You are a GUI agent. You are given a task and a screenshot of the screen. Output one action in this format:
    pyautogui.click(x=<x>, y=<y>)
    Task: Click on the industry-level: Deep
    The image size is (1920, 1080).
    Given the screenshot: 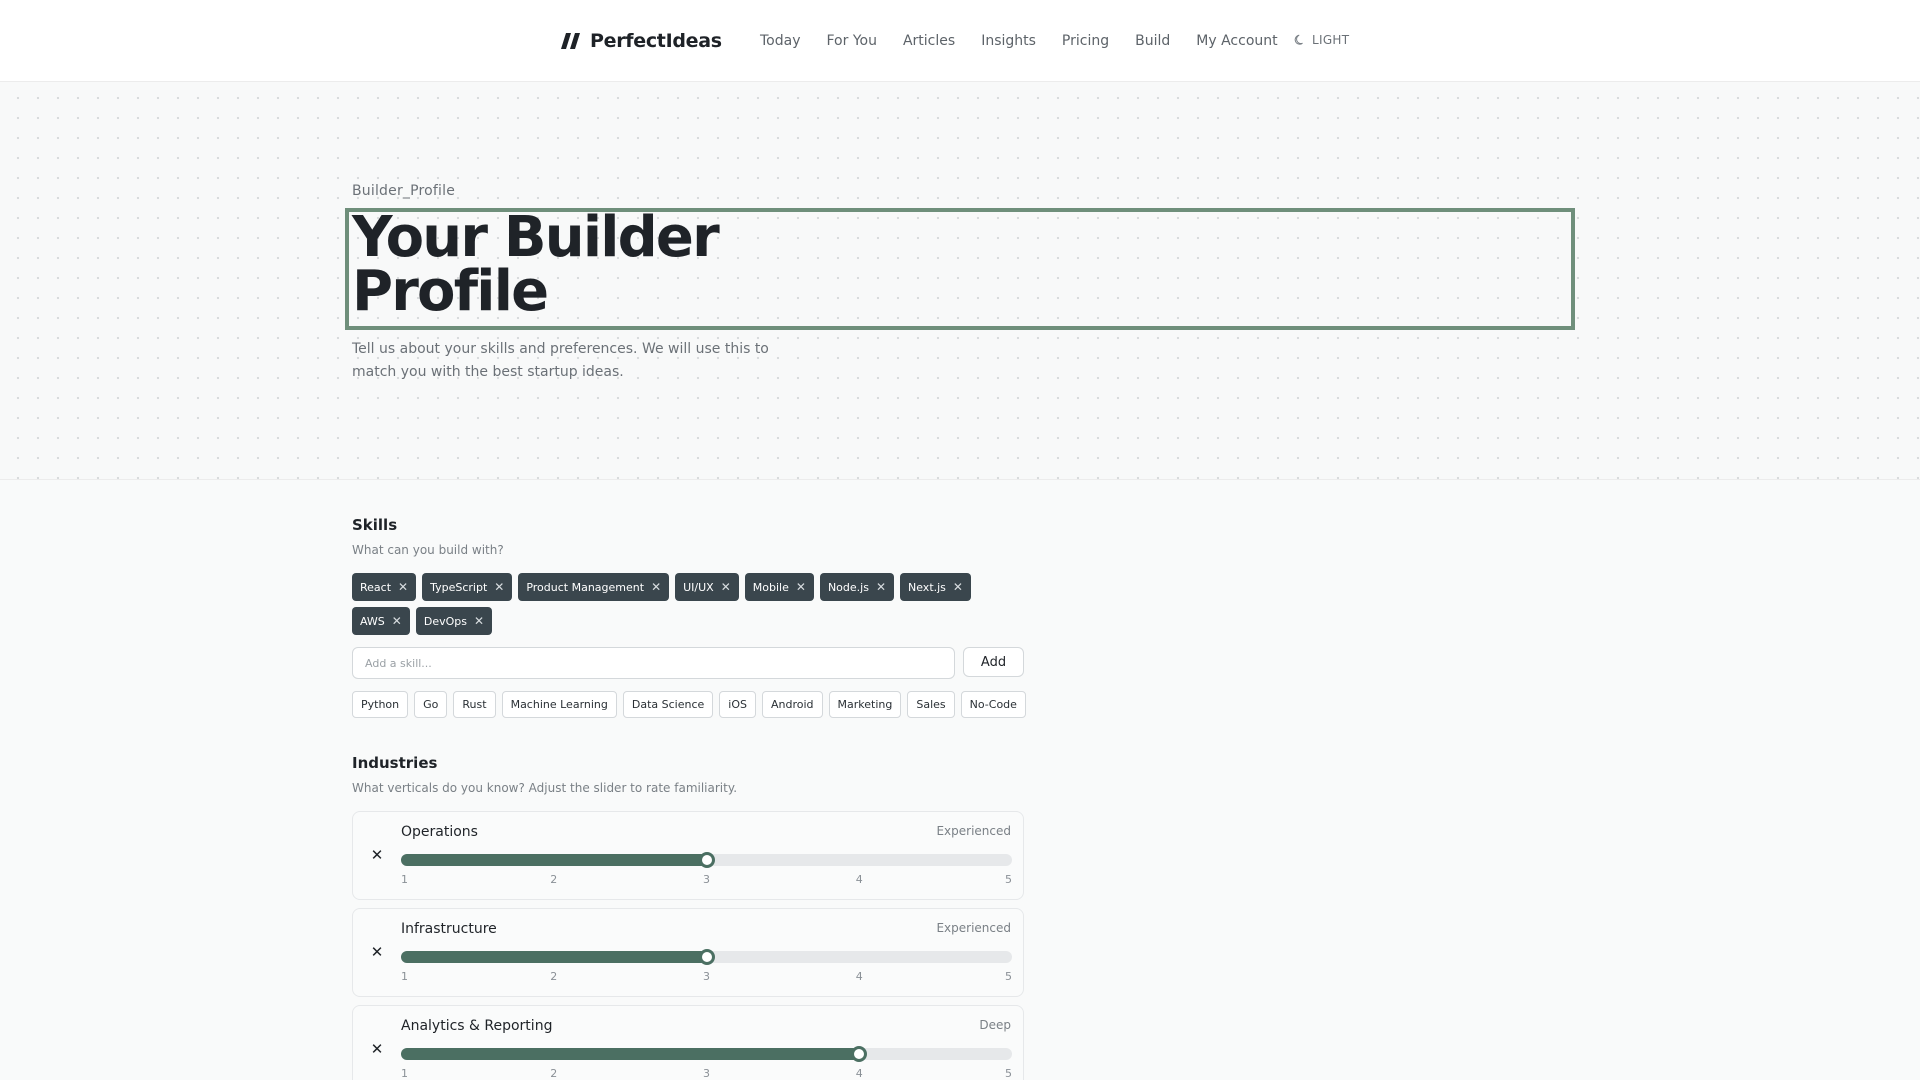 What is the action you would take?
    pyautogui.click(x=995, y=1025)
    